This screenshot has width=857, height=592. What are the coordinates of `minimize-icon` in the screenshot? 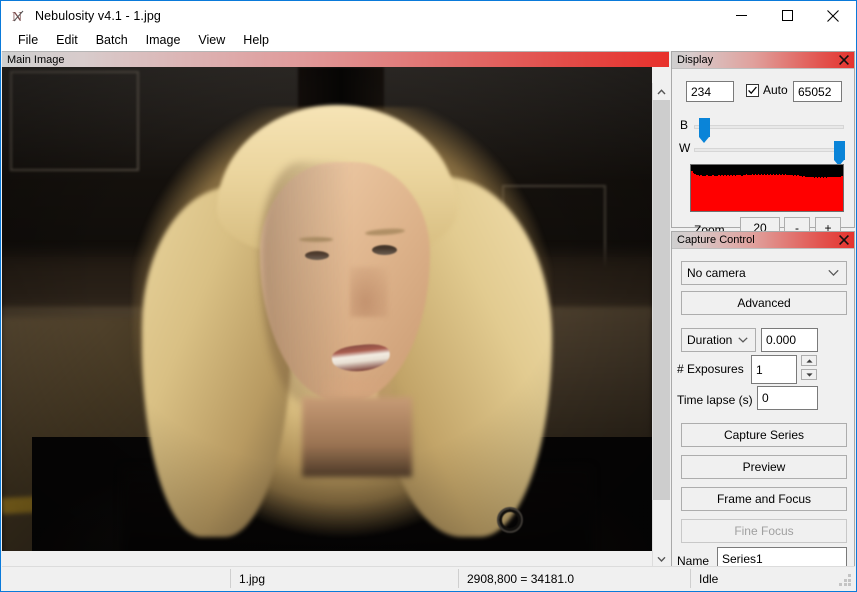 It's located at (741, 15).